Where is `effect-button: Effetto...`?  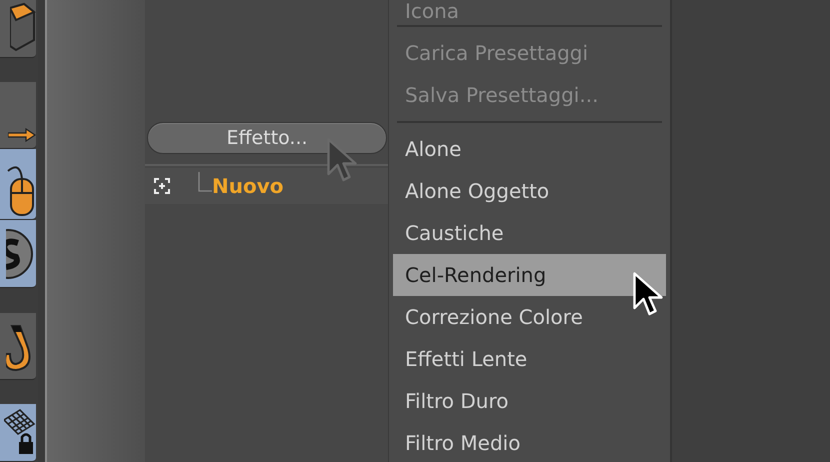
effect-button: Effetto... is located at coordinates (267, 138).